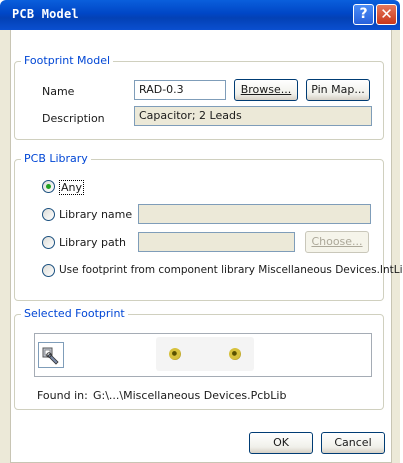  I want to click on cancel-button-label: Cancel, so click(353, 442).